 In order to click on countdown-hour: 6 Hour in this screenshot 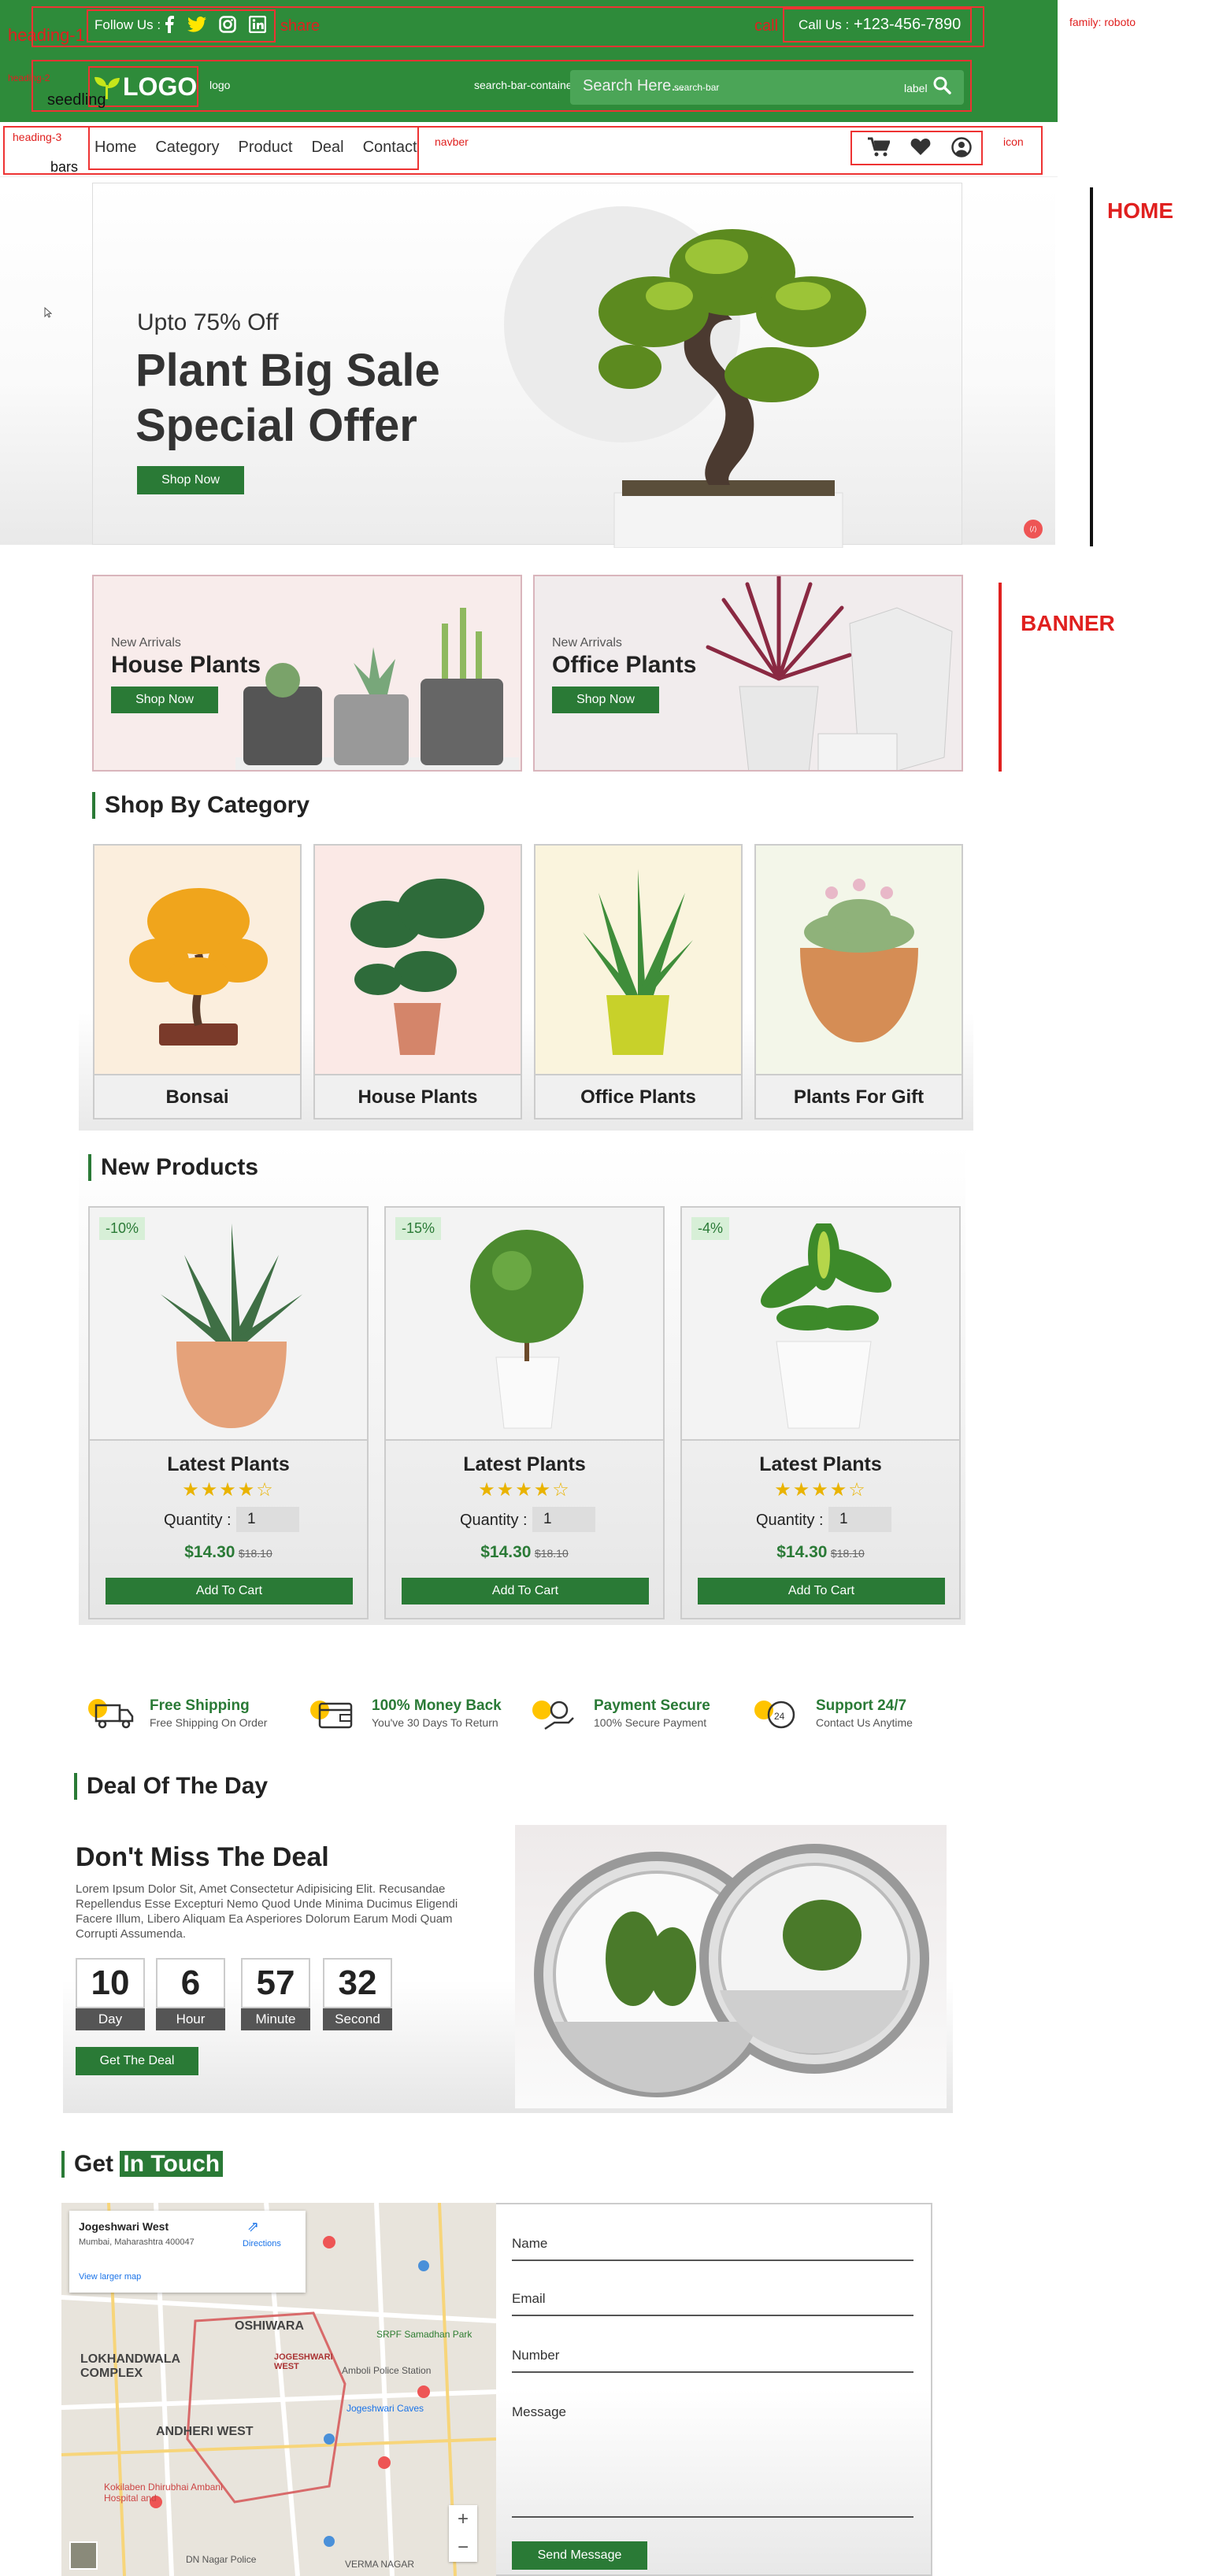, I will do `click(190, 1994)`.